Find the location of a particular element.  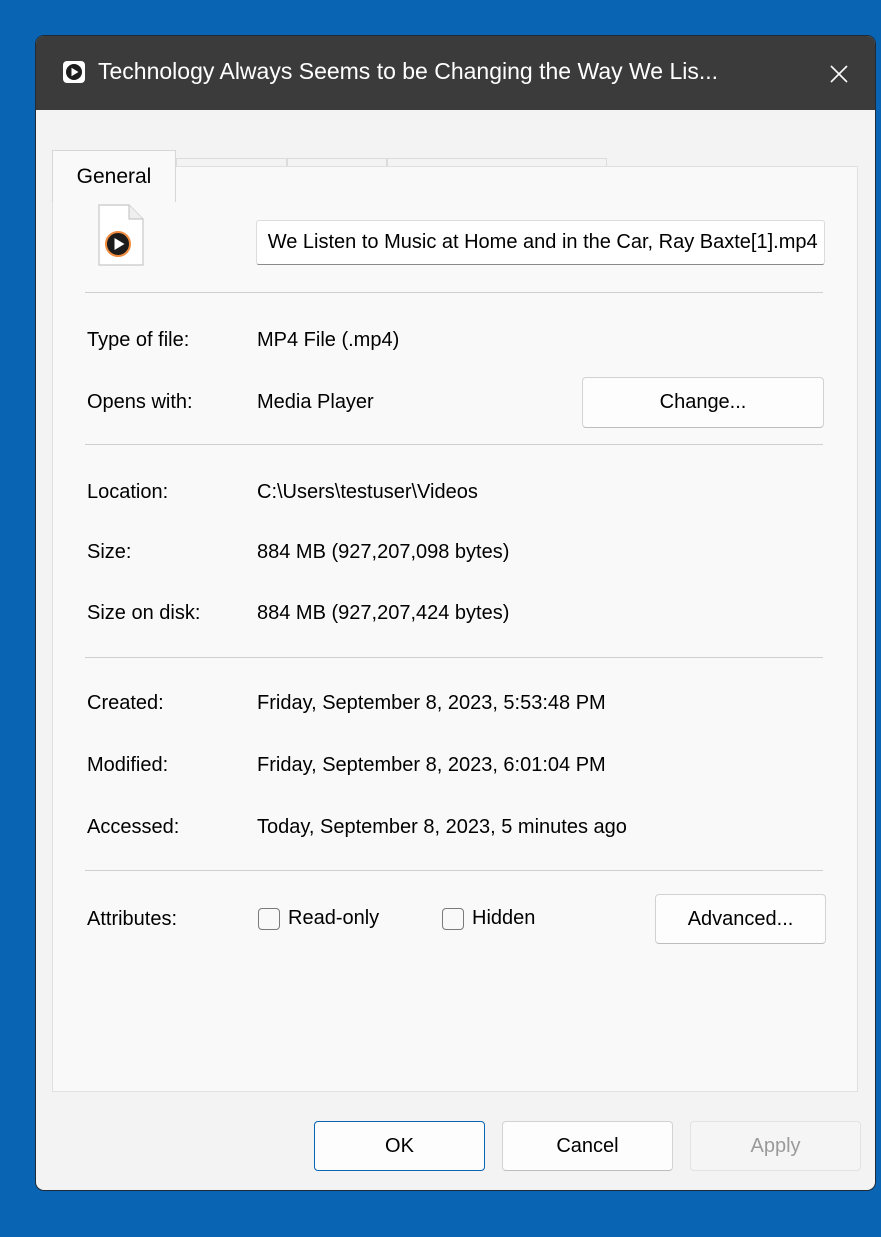

file-name-input is located at coordinates (540, 242).